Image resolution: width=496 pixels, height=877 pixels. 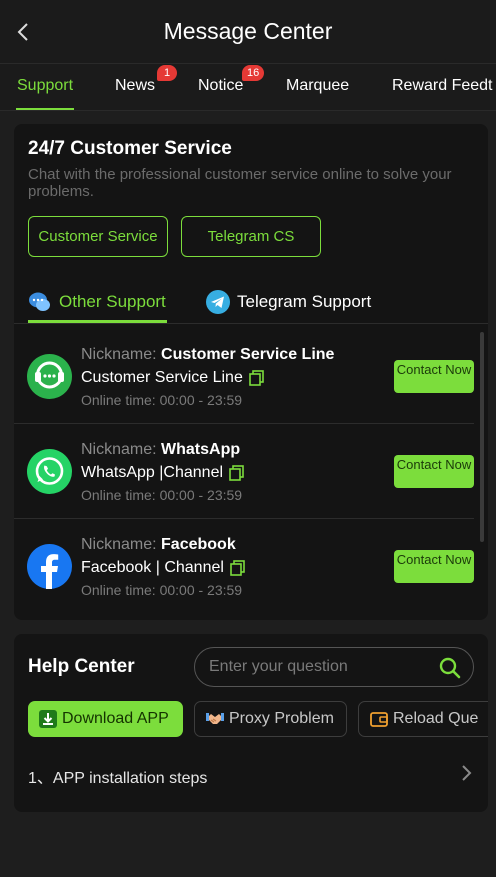 What do you see at coordinates (172, 378) in the screenshot?
I see `contact-channel: Customer Service Line` at bounding box center [172, 378].